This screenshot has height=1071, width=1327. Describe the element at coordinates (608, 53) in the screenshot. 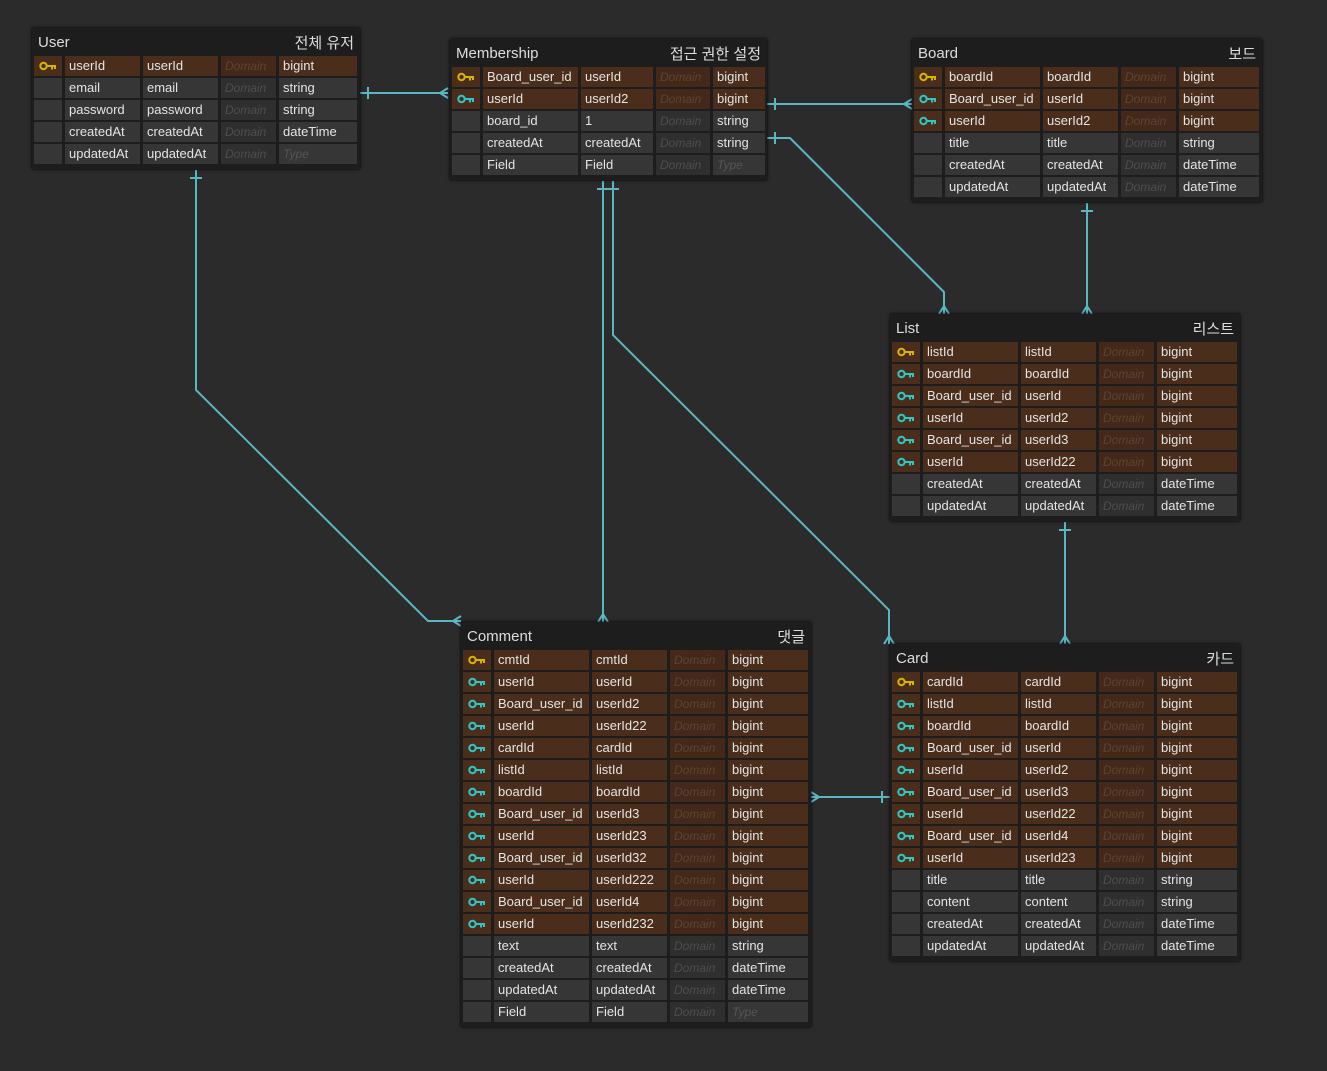

I see `table-header: Membership 접근 권한 설정` at that location.